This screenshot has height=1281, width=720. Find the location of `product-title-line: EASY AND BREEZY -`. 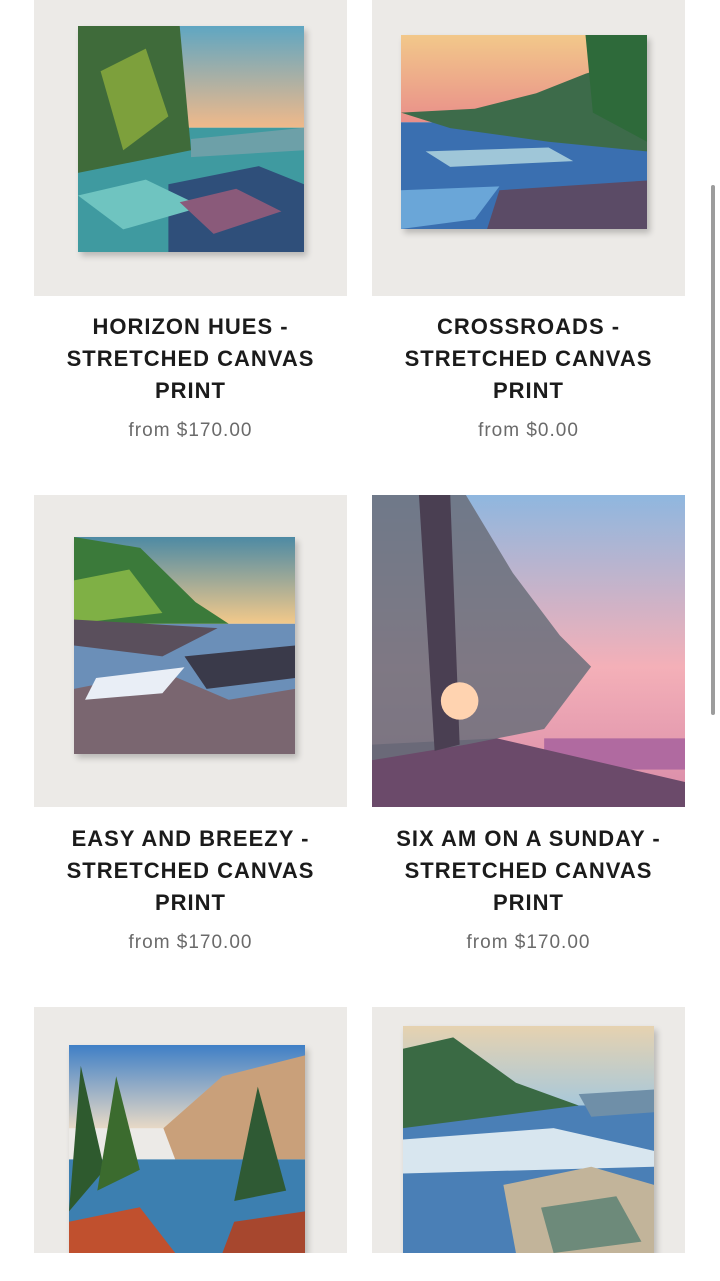

product-title-line: EASY AND BREEZY - is located at coordinates (190, 839).